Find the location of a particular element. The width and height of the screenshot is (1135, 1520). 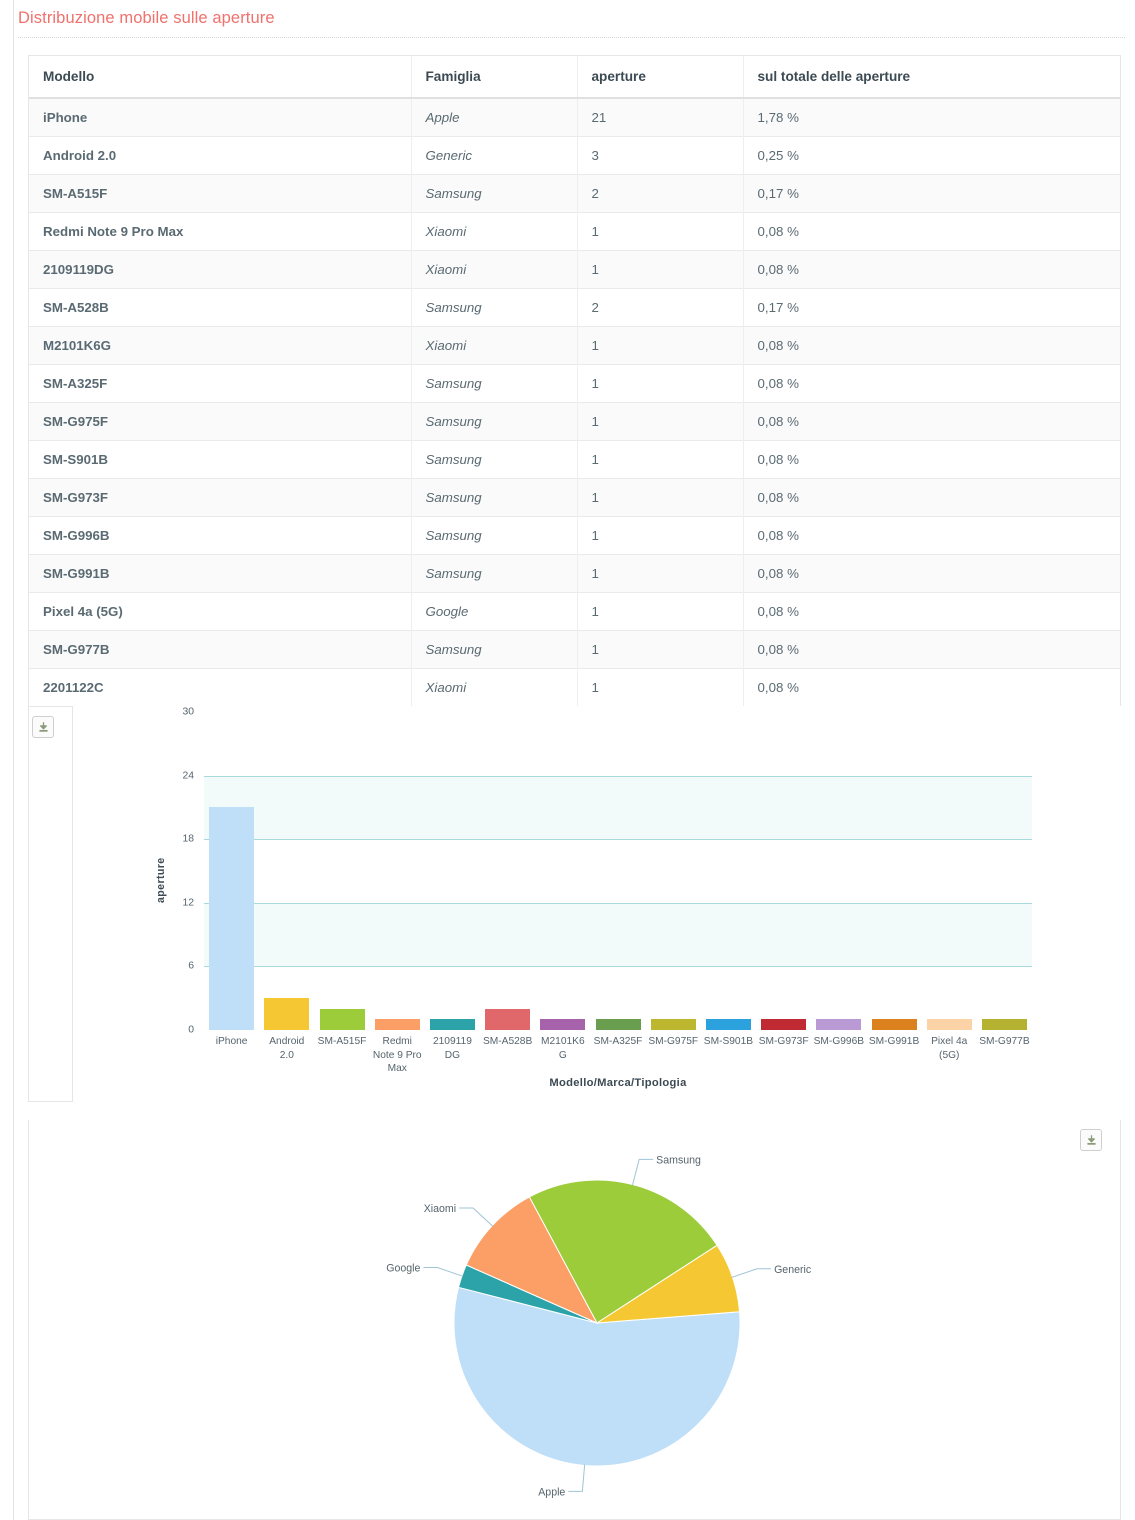

table-cell-model: SM-G991B is located at coordinates (220, 573).